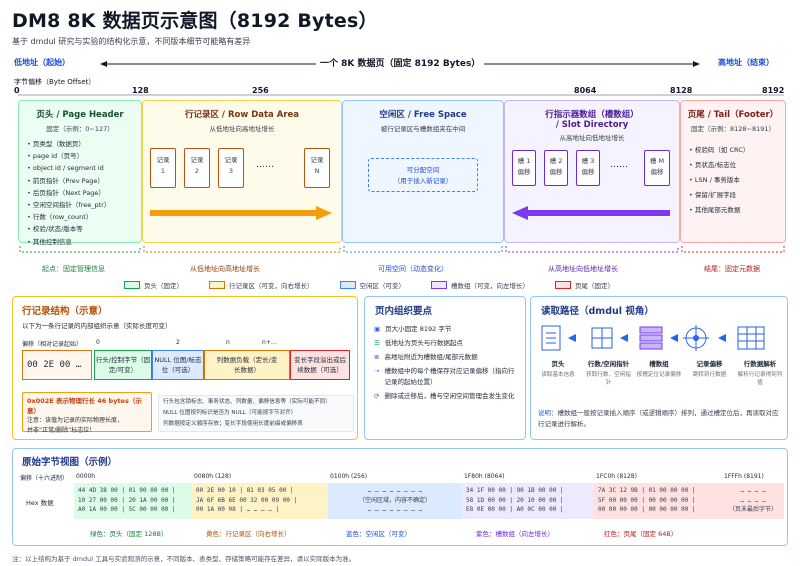  What do you see at coordinates (597, 311) in the screenshot?
I see `read-title: 读取路径（dmdul 视角）` at bounding box center [597, 311].